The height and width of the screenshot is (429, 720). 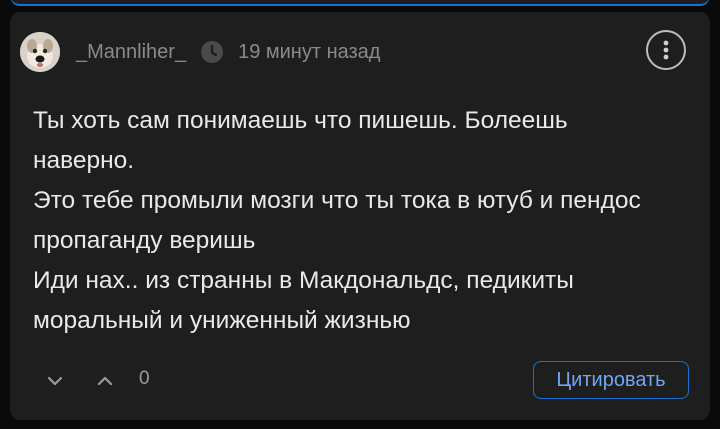 I want to click on more-vertical-icon, so click(x=666, y=50).